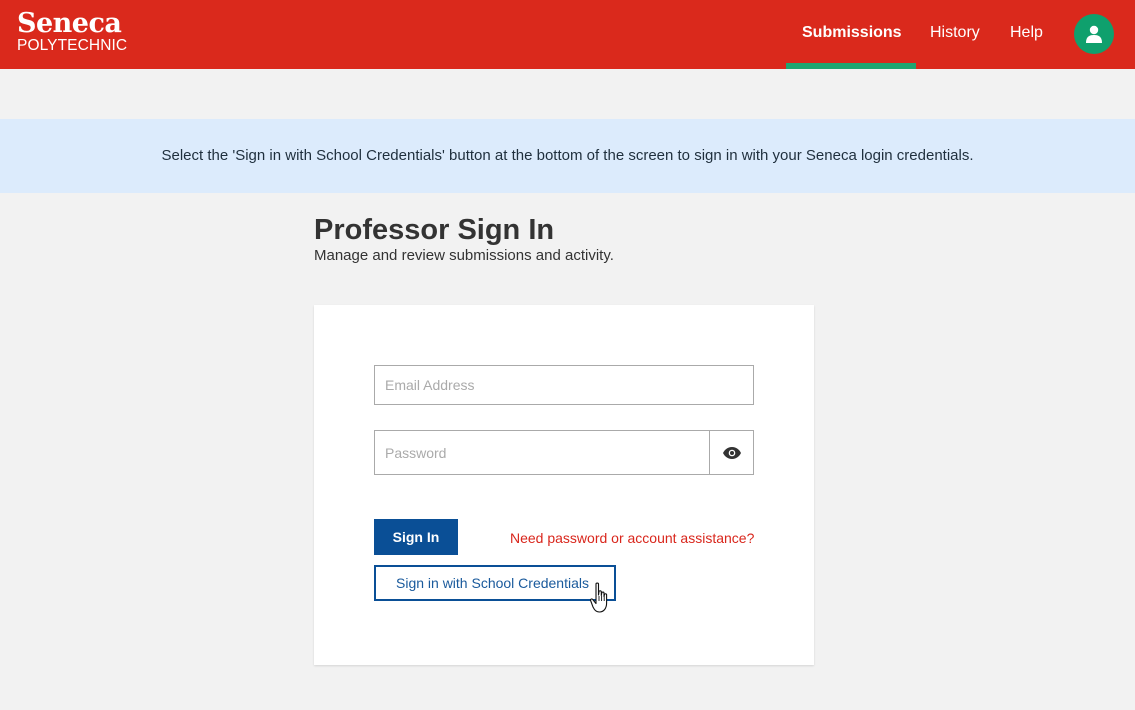 Image resolution: width=1135 pixels, height=710 pixels. I want to click on hand-pointer-cursor-icon, so click(599, 597).